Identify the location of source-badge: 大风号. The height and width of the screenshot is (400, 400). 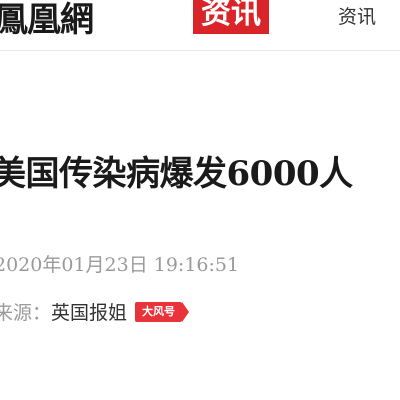
(162, 311).